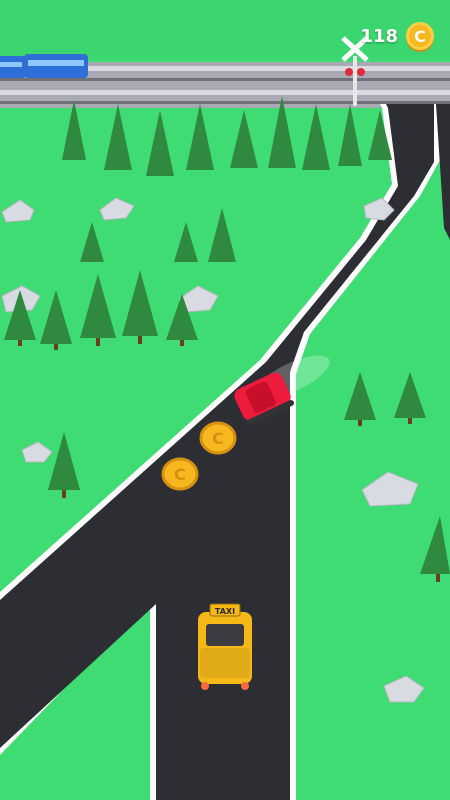 The image size is (450, 800). Describe the element at coordinates (225, 611) in the screenshot. I see `taxi-sign-text: TAXI` at that location.